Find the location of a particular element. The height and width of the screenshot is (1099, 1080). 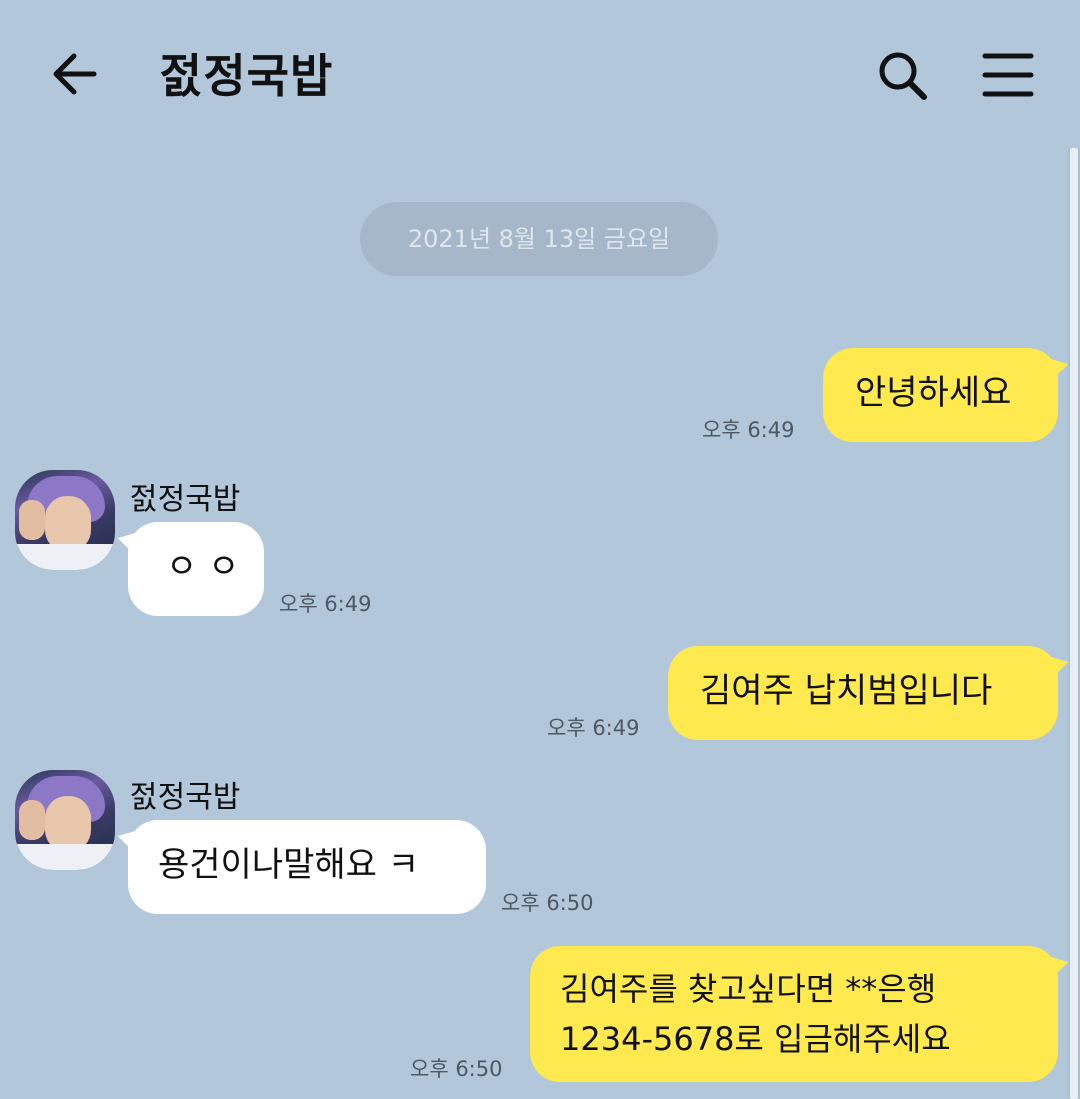

my-message-bubble: 김여주 납치범입니다 is located at coordinates (863, 693).